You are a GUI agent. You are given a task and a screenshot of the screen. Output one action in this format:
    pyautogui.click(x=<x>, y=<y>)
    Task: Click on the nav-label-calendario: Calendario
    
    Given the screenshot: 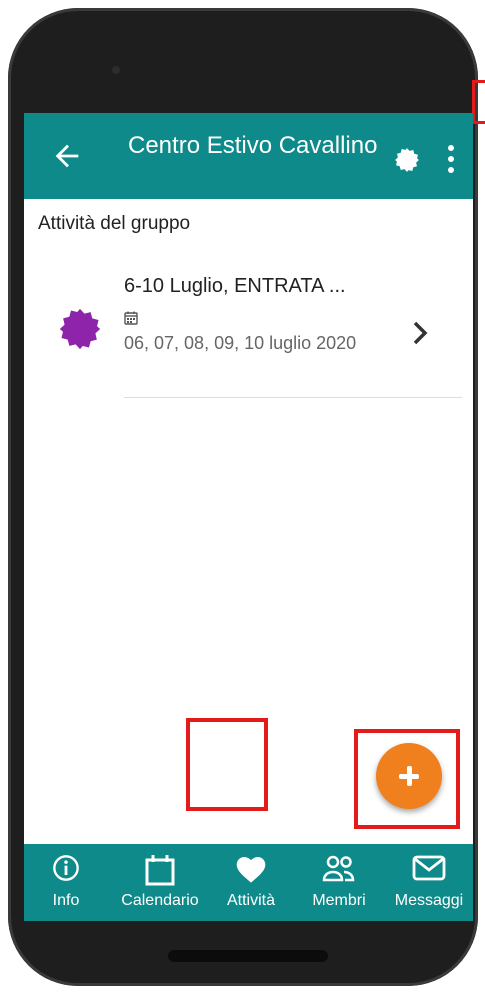 What is the action you would take?
    pyautogui.click(x=160, y=900)
    